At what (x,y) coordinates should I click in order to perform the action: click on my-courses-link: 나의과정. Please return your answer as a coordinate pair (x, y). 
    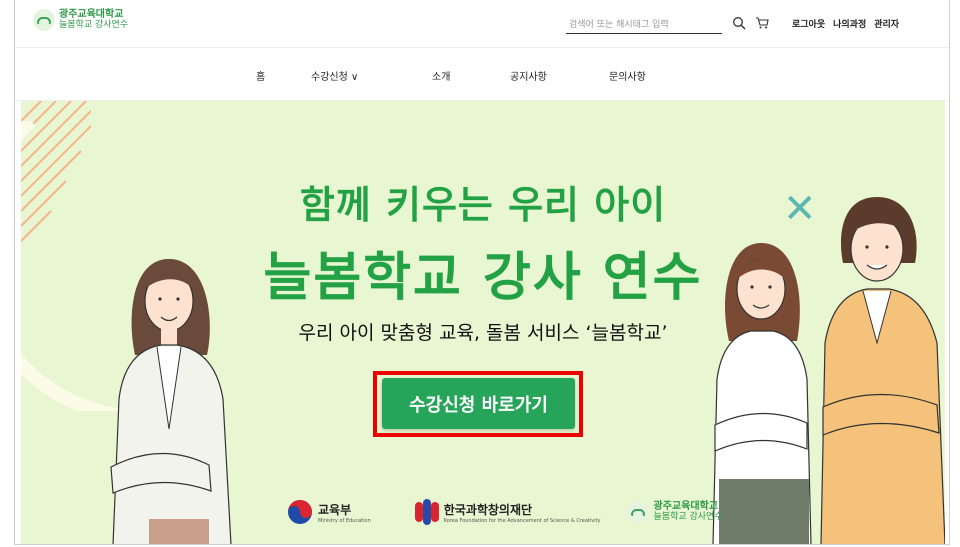
    Looking at the image, I should click on (849, 23).